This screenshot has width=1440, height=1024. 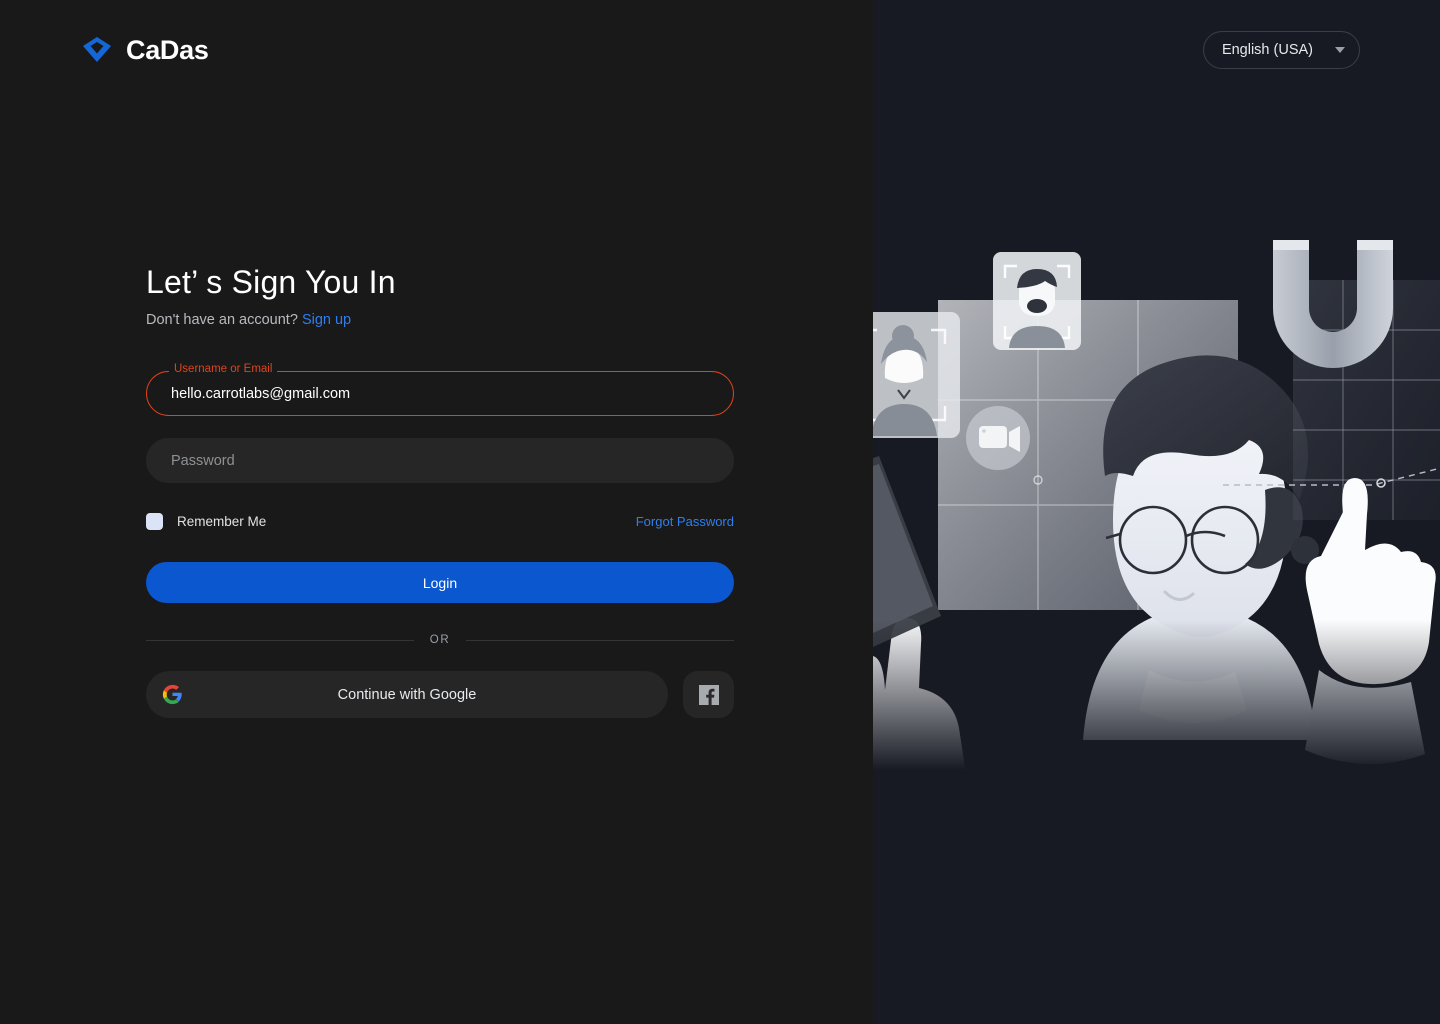 I want to click on forgot-password-link: Forgot Password, so click(x=685, y=521).